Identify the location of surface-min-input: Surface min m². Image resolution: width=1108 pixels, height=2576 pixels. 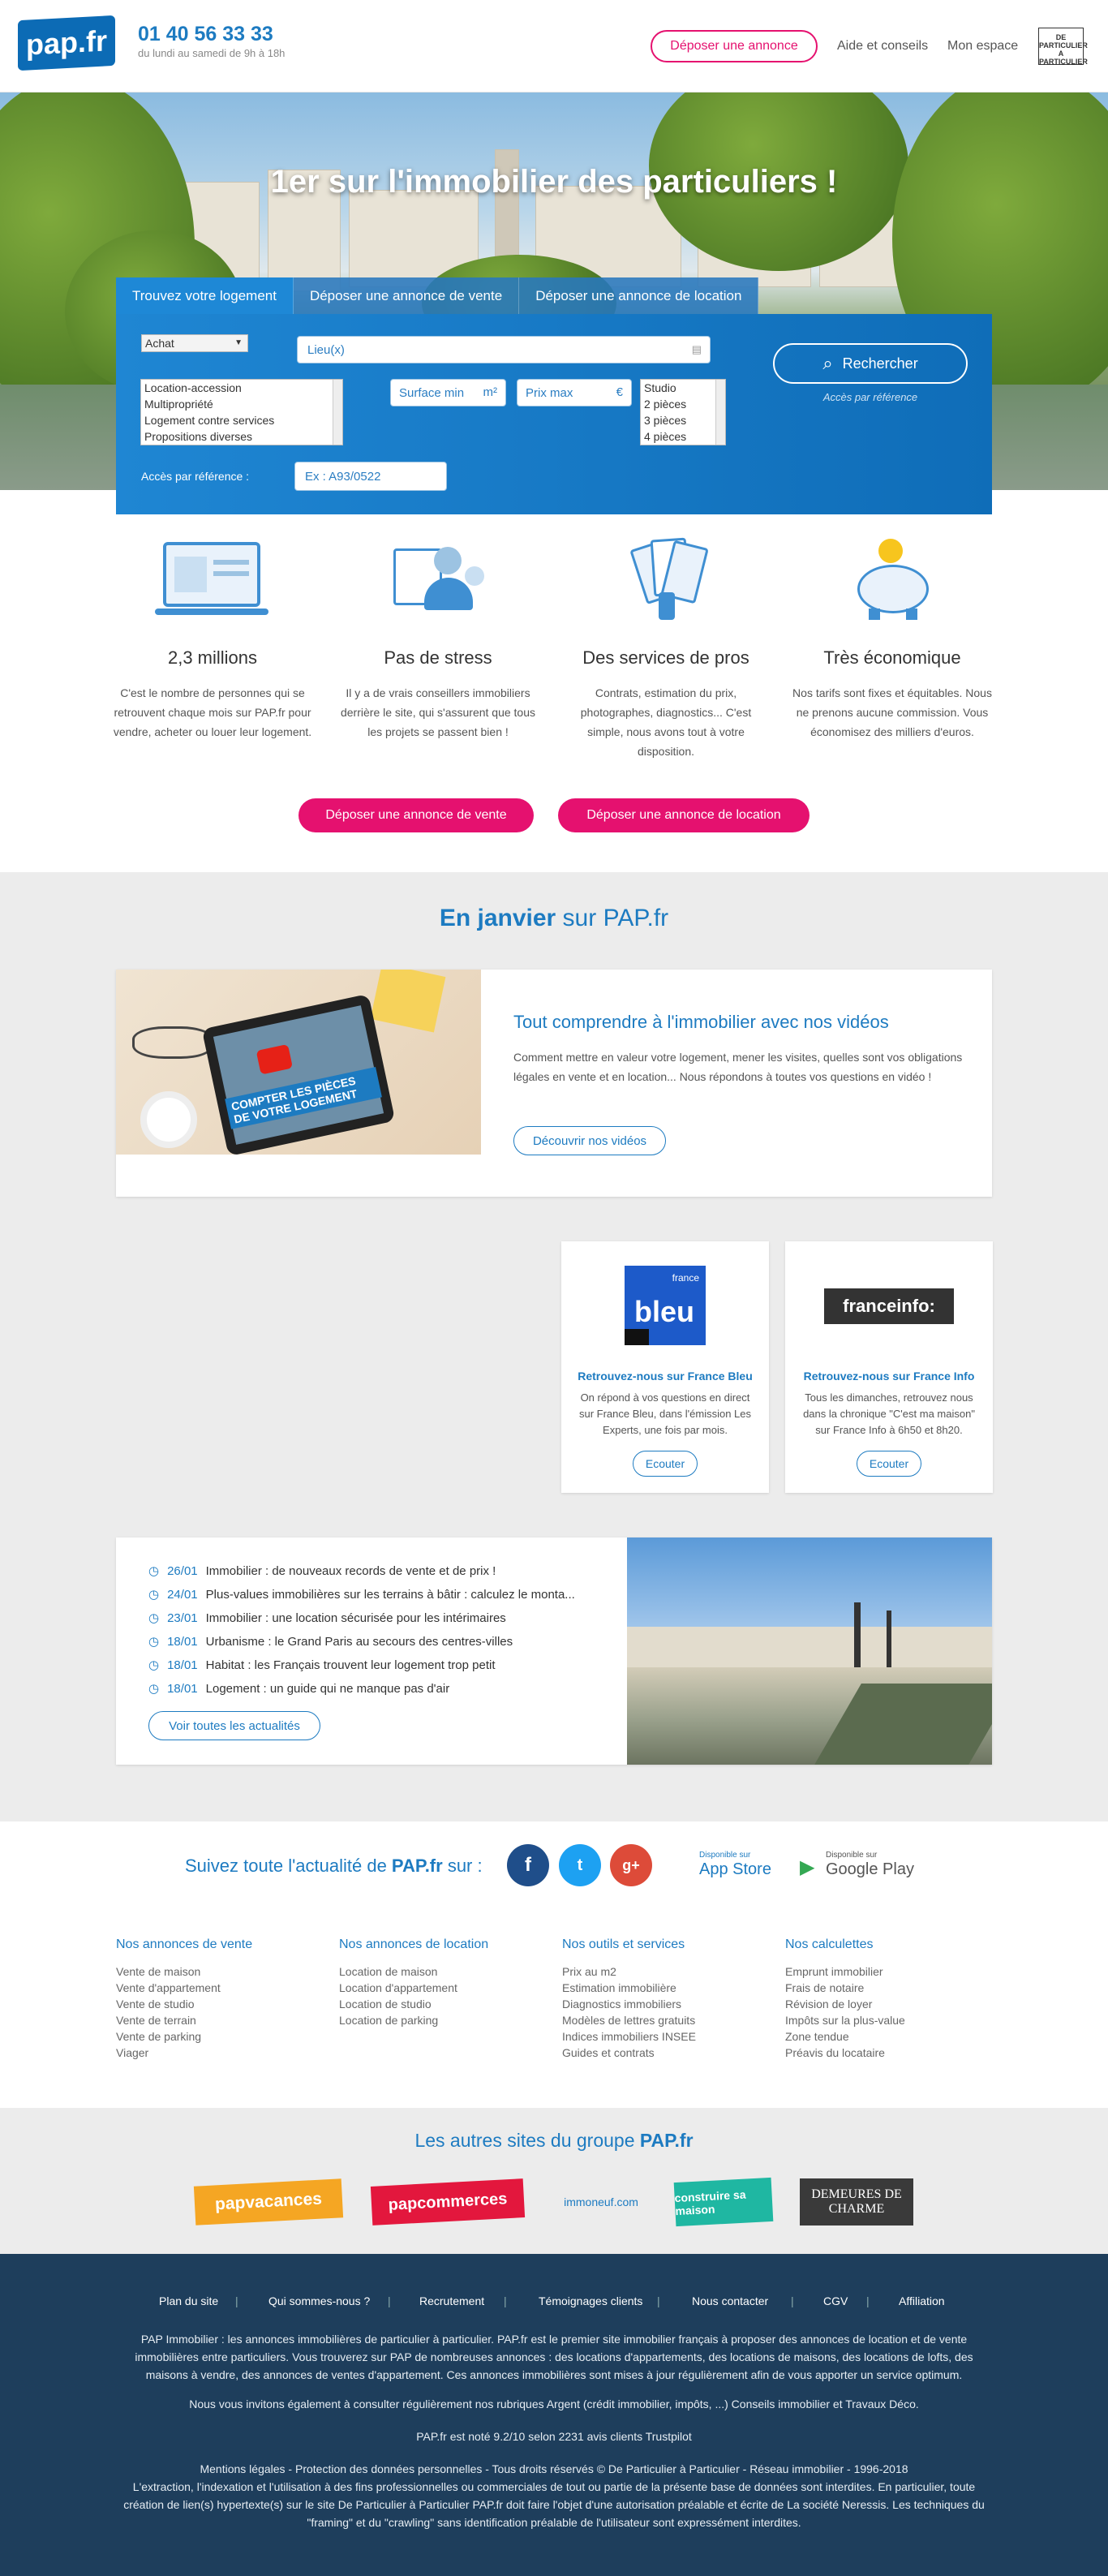
(448, 392).